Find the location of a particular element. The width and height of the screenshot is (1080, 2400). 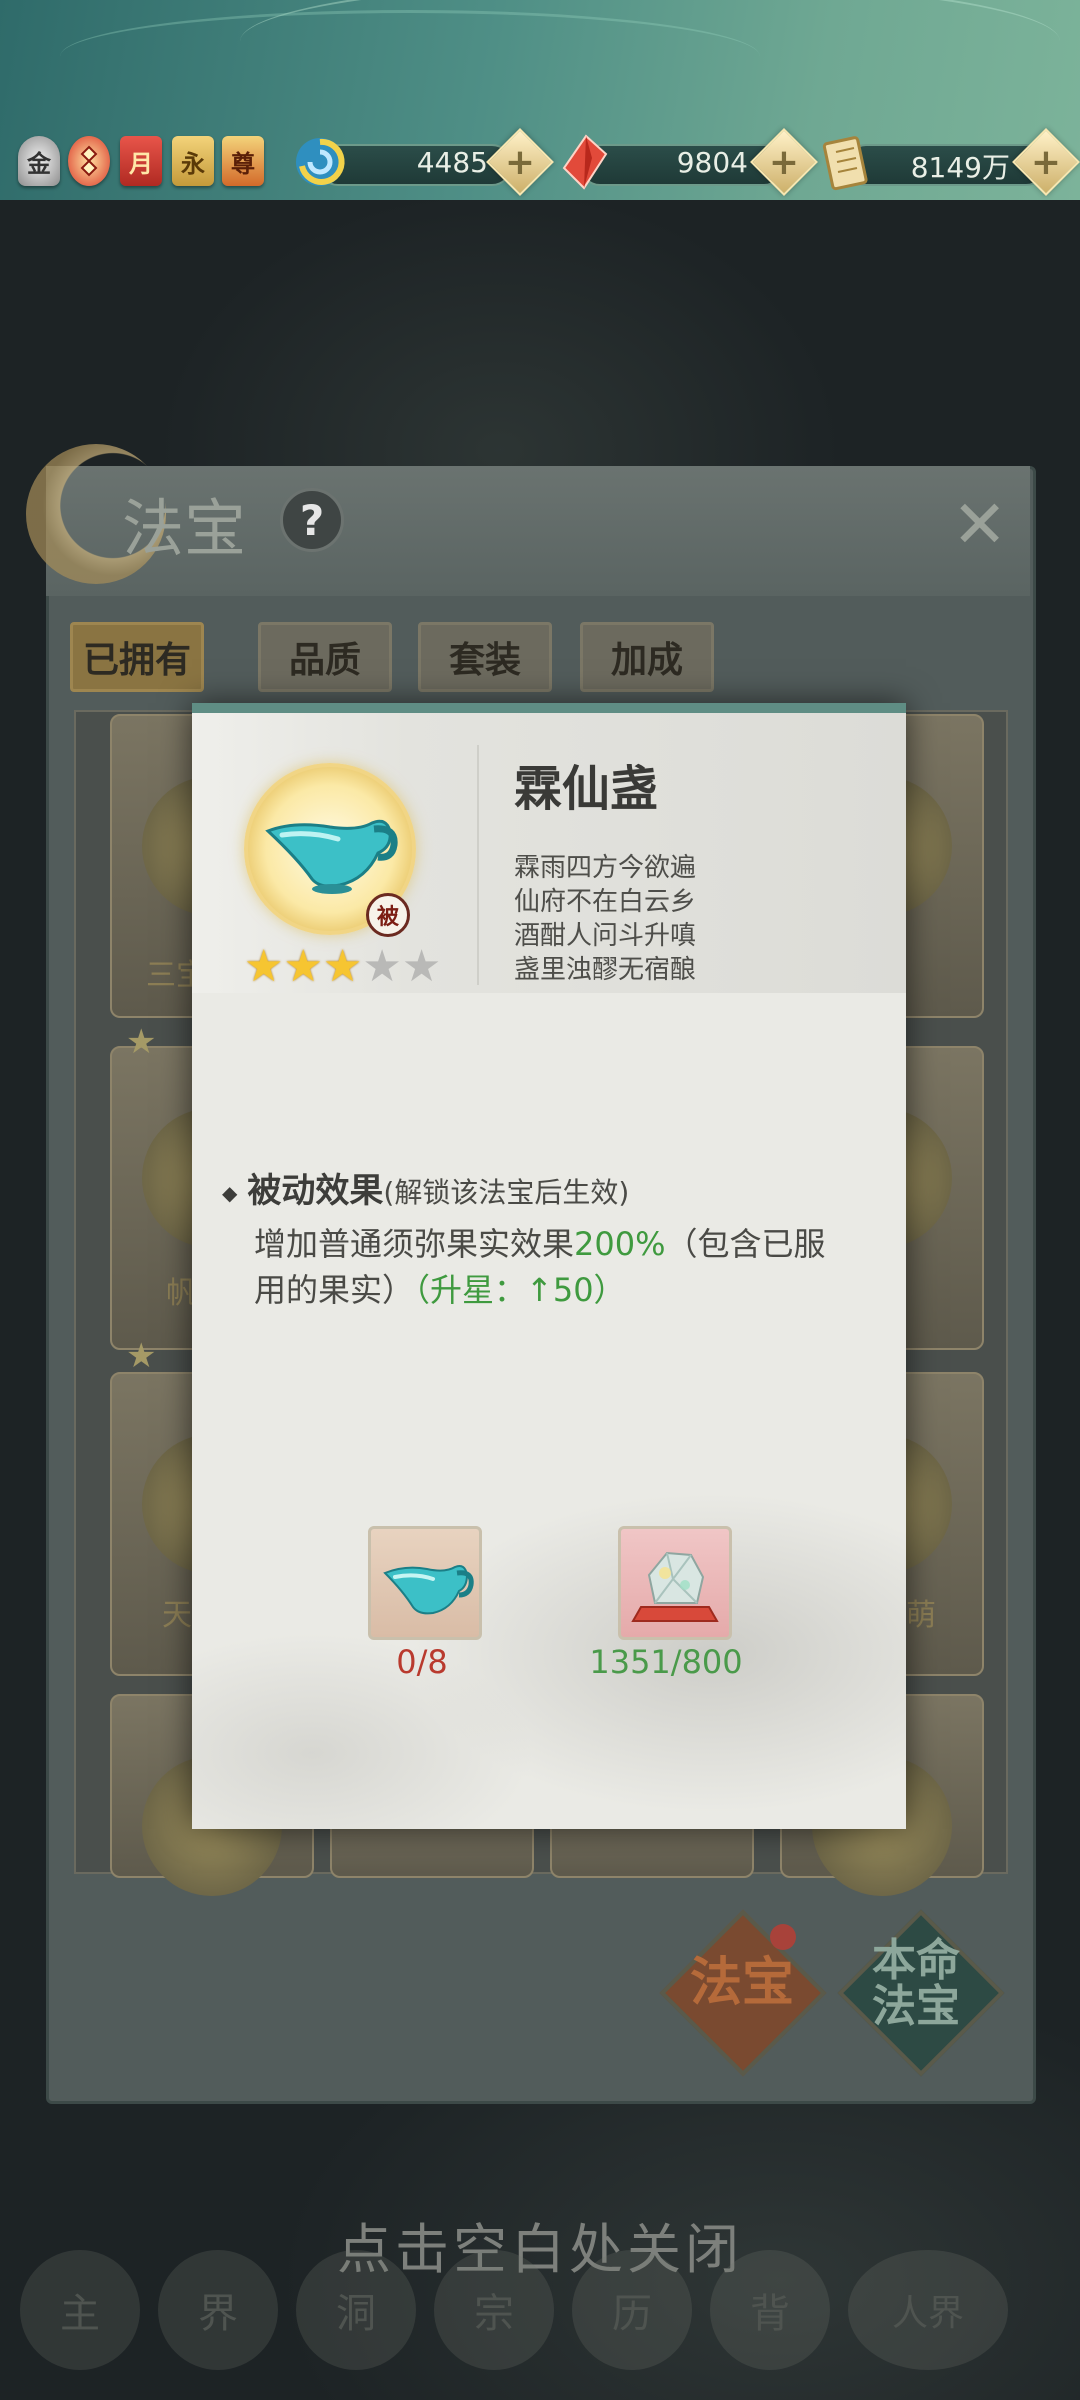

poem-line: 酒酣人问斗升嗔 is located at coordinates (605, 936).